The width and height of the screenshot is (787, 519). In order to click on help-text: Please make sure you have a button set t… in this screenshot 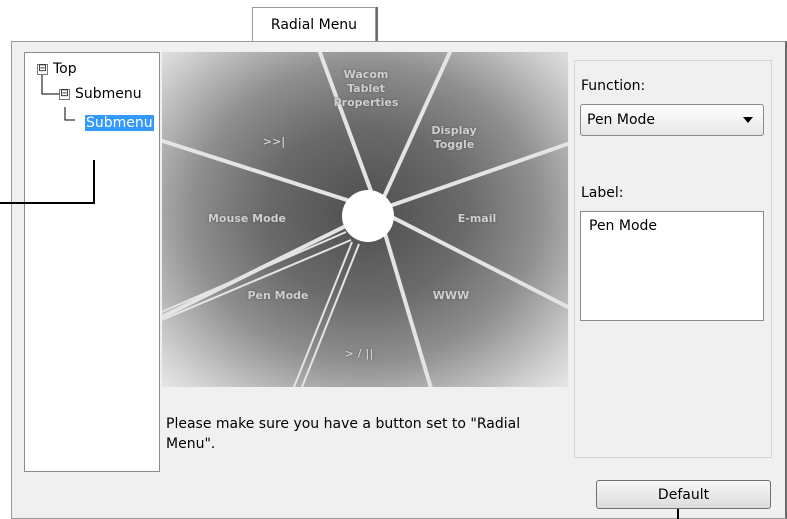, I will do `click(343, 434)`.